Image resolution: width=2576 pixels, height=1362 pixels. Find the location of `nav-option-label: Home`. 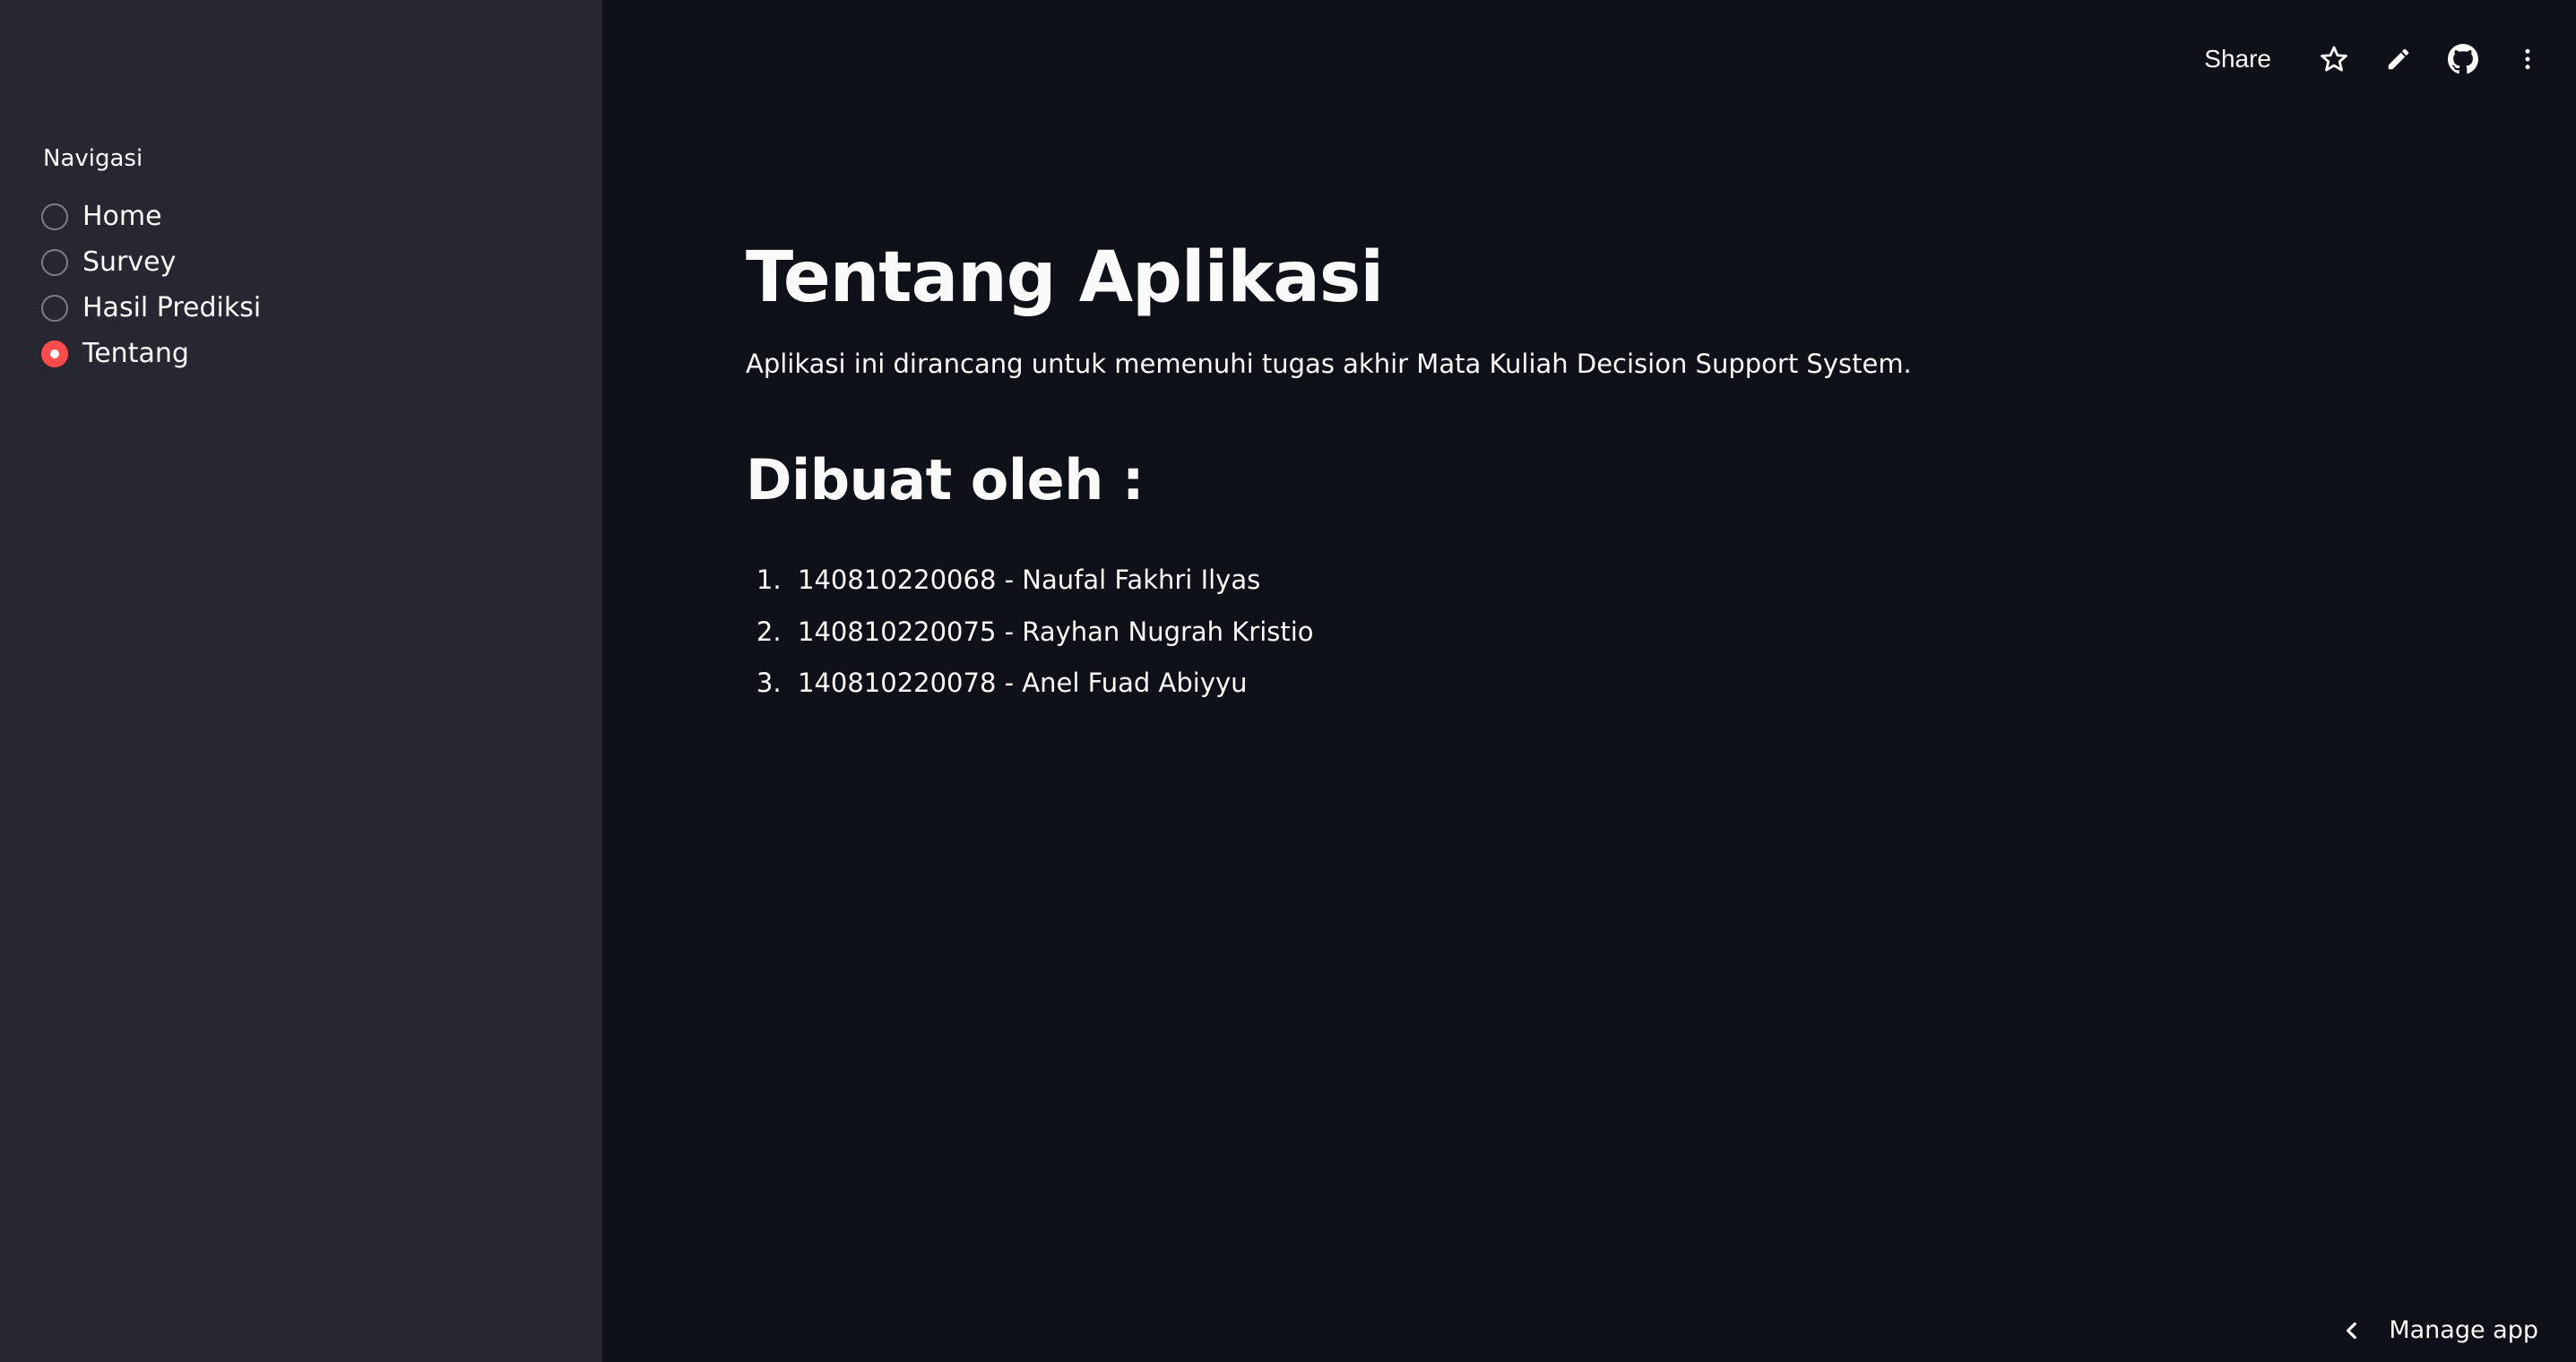

nav-option-label: Home is located at coordinates (122, 216).